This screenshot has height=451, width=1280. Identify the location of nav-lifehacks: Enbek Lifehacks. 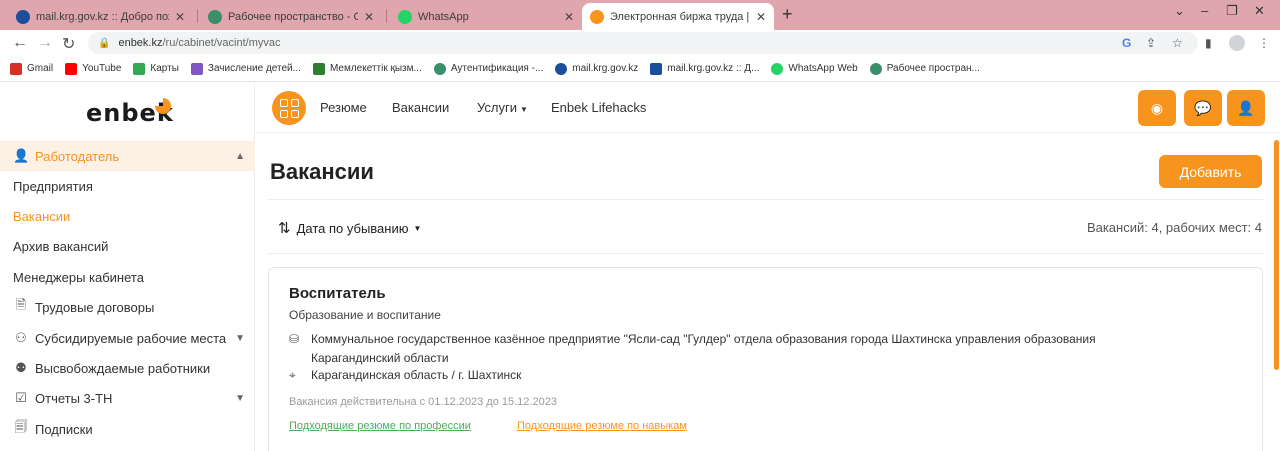
(598, 107).